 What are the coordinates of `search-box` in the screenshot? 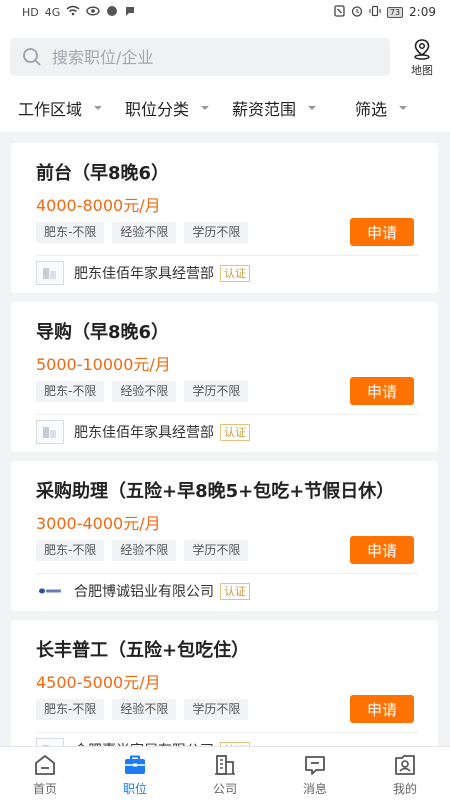 It's located at (200, 57).